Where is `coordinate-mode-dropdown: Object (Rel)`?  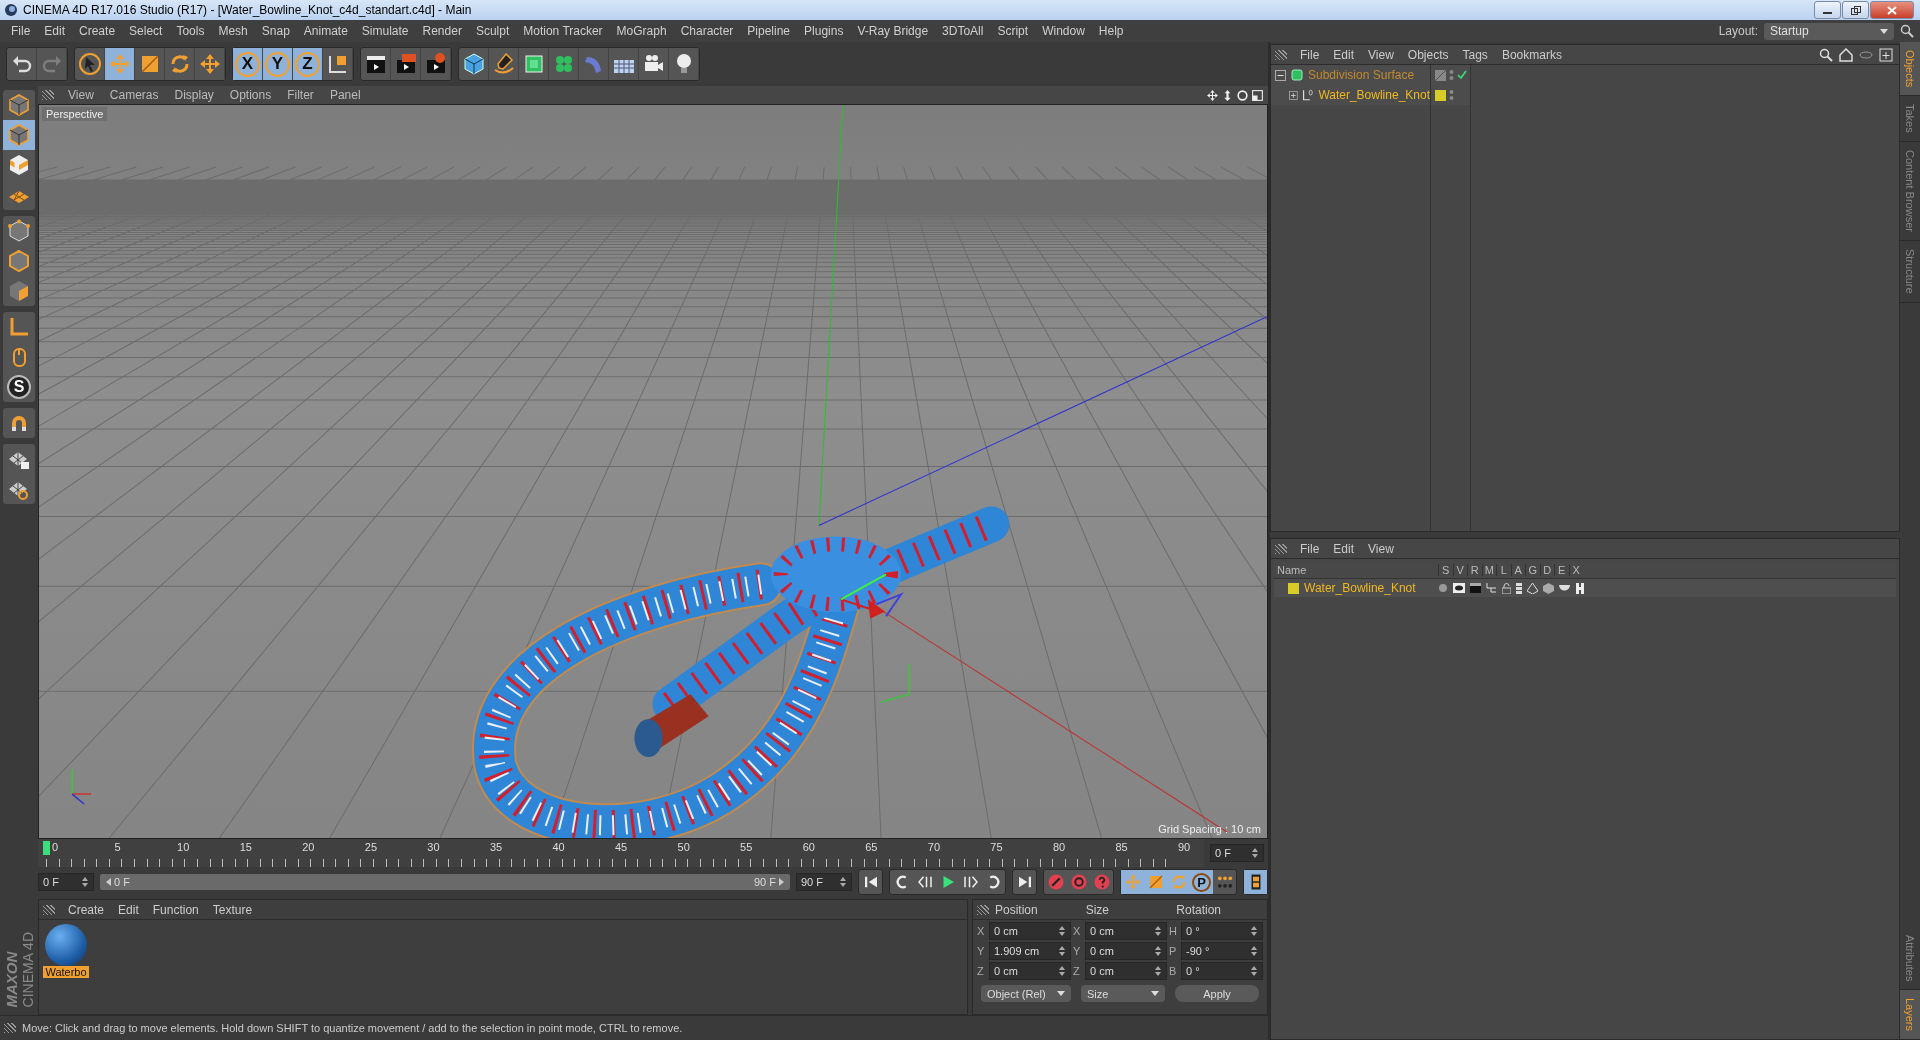 coordinate-mode-dropdown: Object (Rel) is located at coordinates (1026, 993).